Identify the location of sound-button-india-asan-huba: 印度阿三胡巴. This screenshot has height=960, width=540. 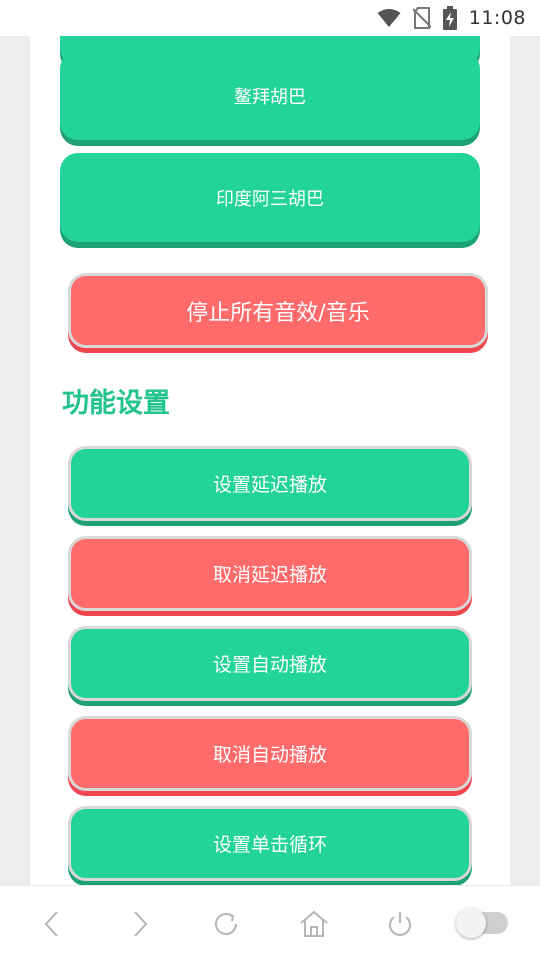
(270, 197).